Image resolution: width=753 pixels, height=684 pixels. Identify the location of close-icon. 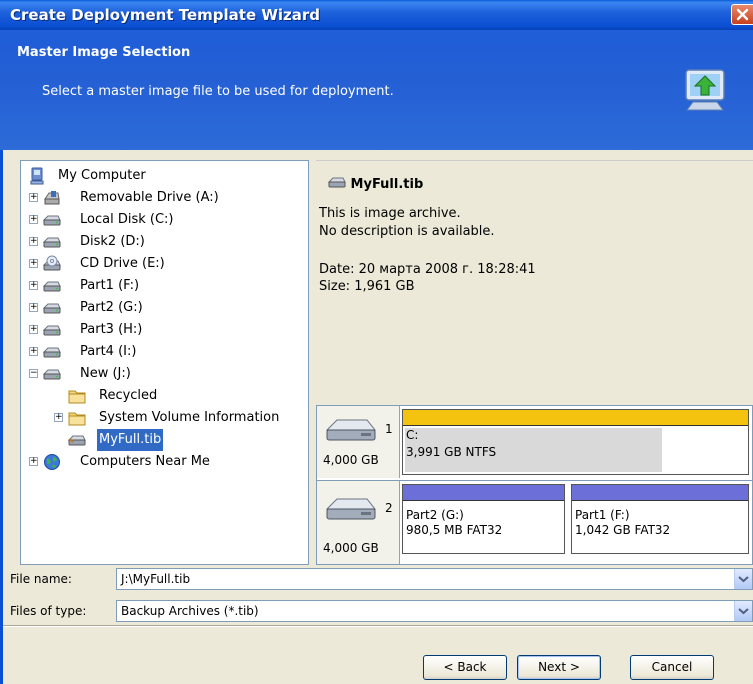
(742, 14).